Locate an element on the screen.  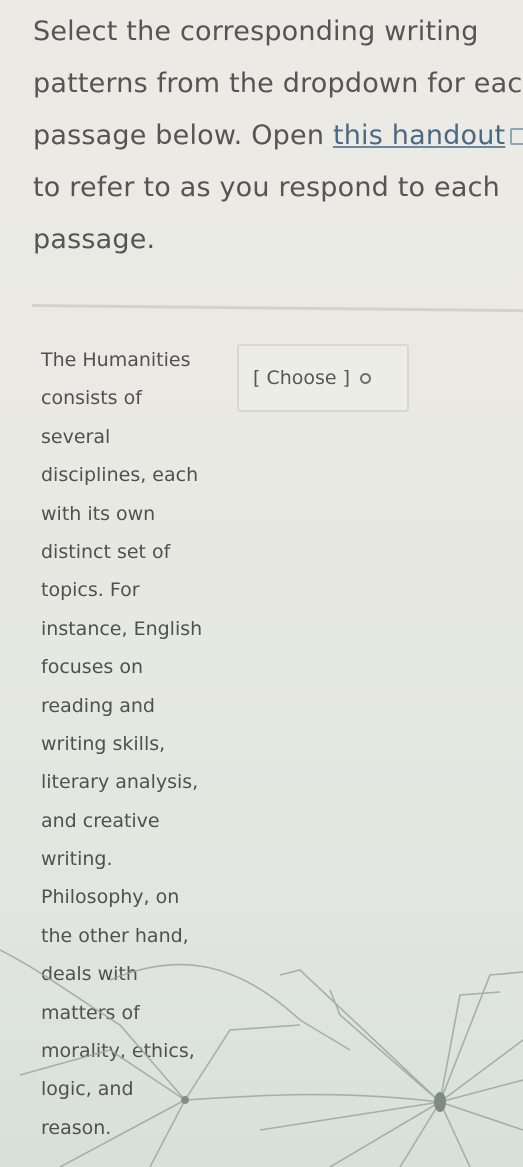
passage-line: consists of is located at coordinates (91, 398).